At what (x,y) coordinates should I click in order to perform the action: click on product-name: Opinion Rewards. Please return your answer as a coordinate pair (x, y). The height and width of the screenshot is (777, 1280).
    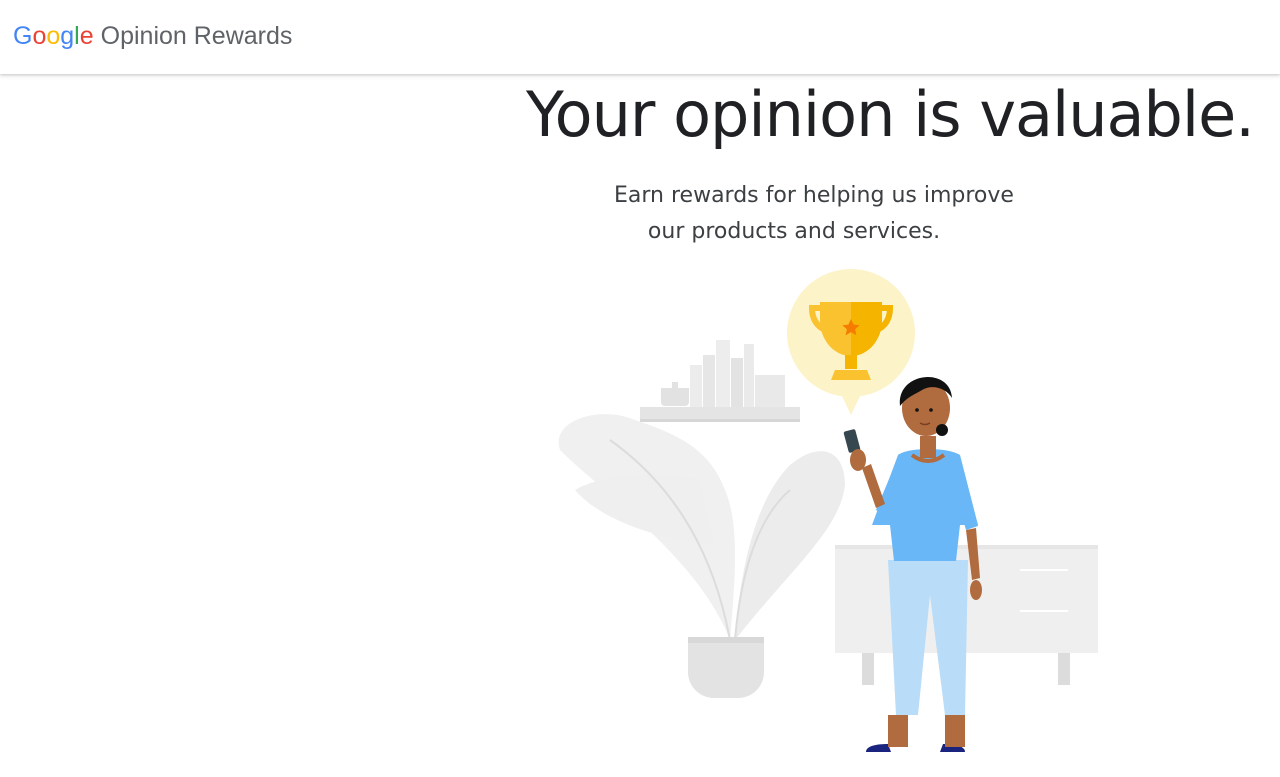
    Looking at the image, I should click on (196, 36).